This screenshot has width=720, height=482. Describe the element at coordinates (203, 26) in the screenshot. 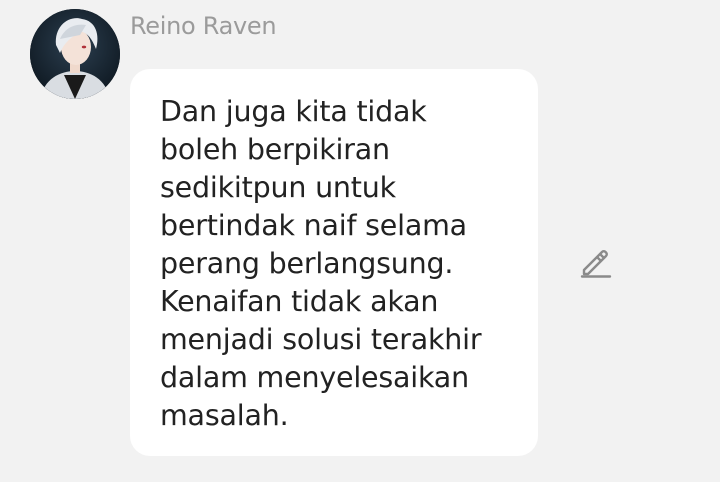

I see `sender-name: Reino Raven` at that location.